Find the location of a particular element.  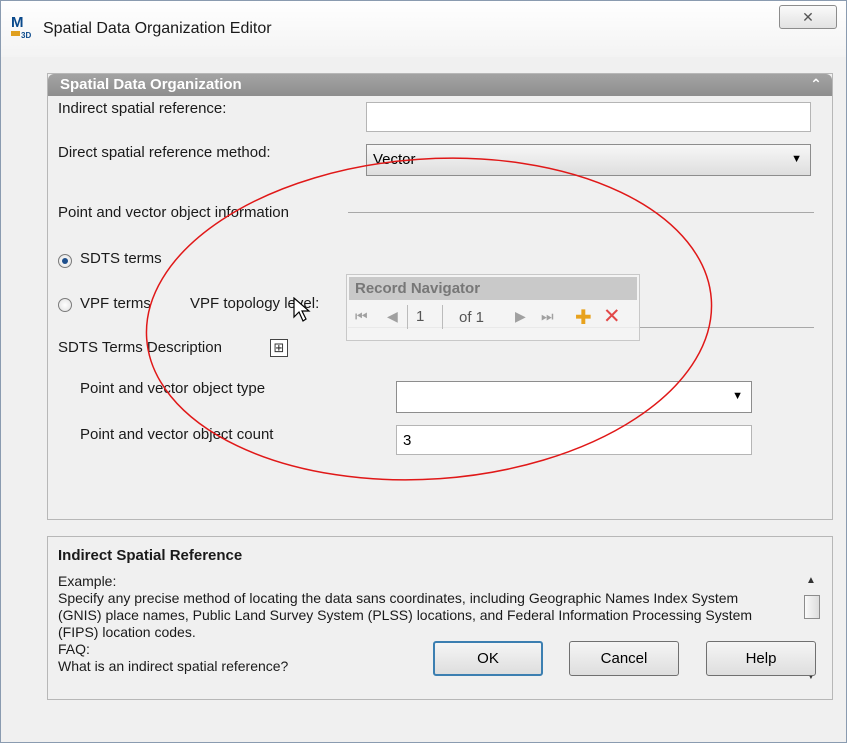

help-title: Indirect Spatial Reference is located at coordinates (150, 555).